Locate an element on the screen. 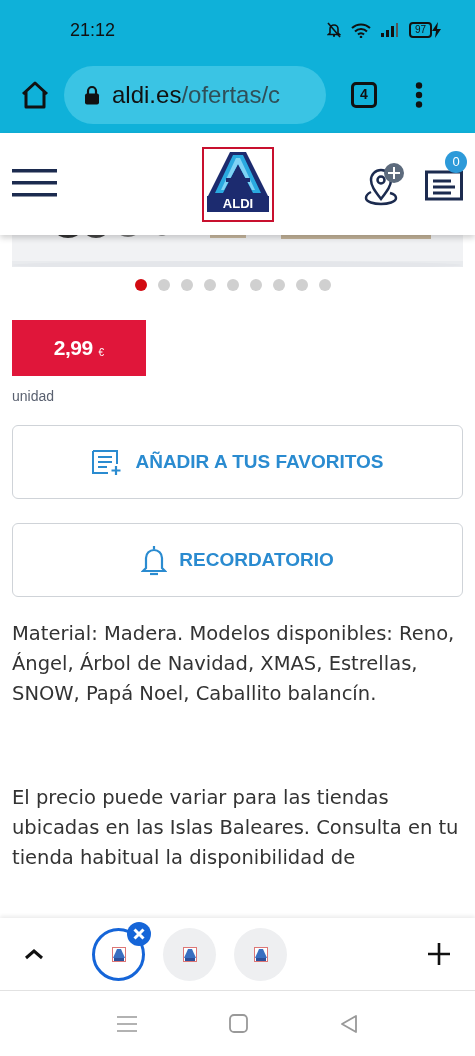 This screenshot has width=475, height=1056. price-tag: 2,99 € is located at coordinates (79, 348).